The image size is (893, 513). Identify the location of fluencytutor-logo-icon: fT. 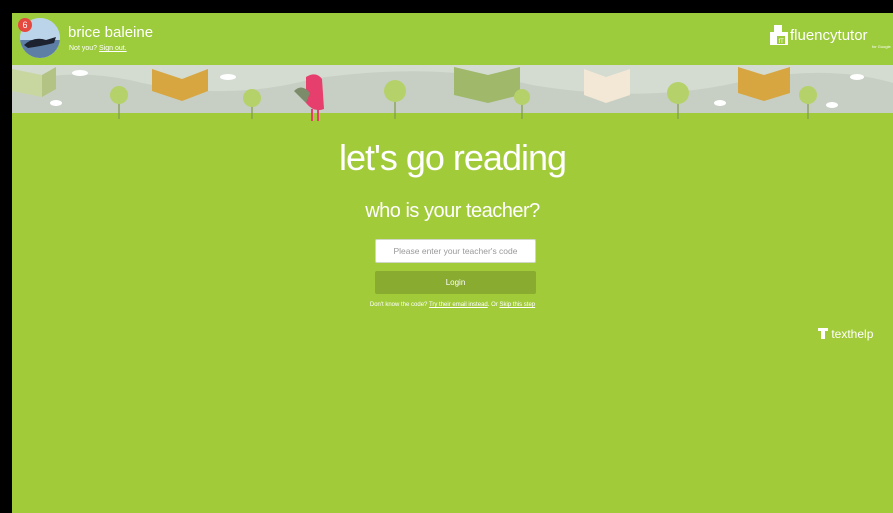
(779, 35).